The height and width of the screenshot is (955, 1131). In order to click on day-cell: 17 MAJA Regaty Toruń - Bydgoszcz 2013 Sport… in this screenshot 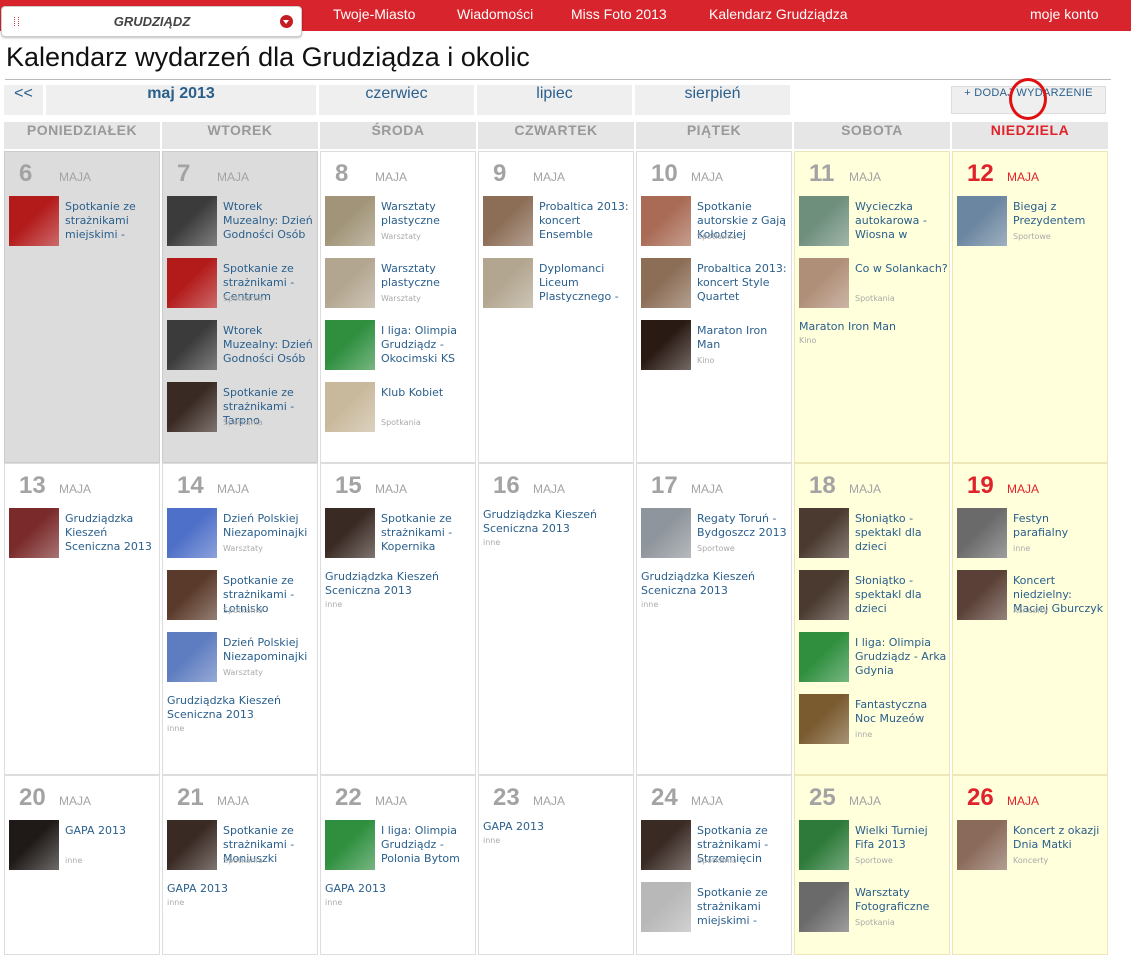, I will do `click(714, 619)`.